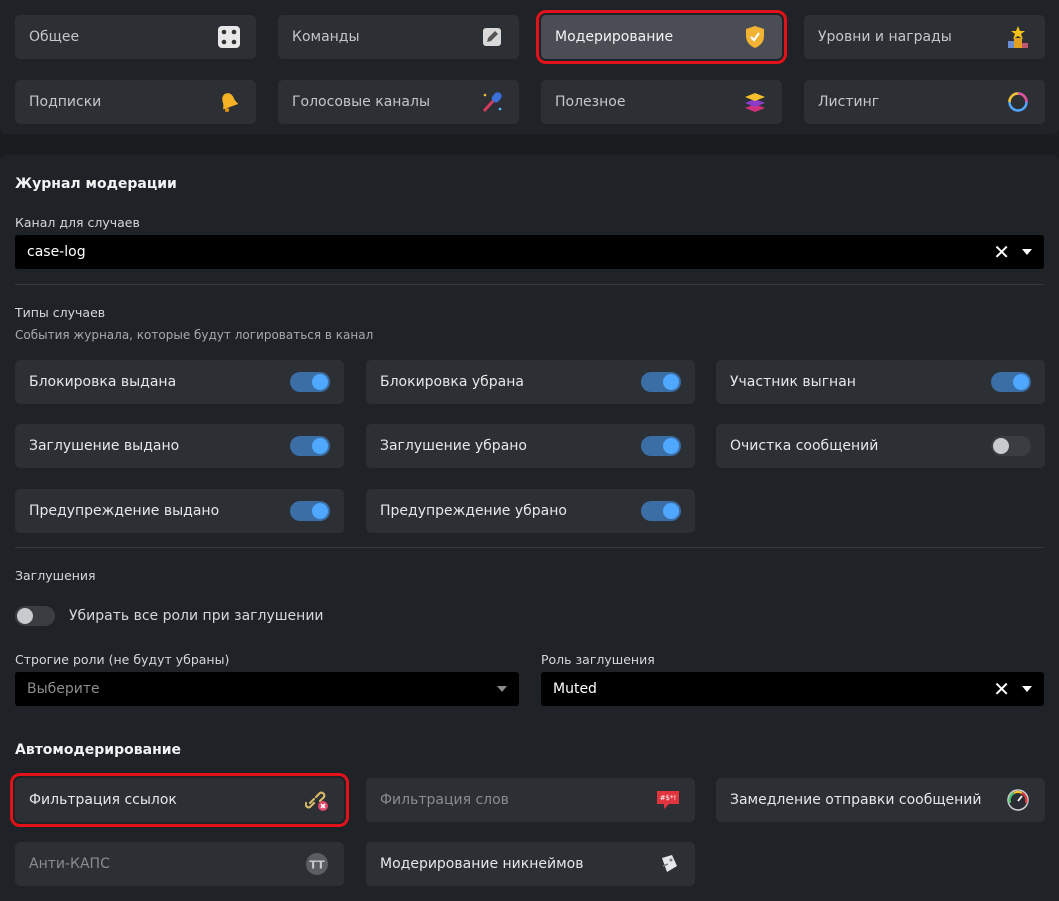 This screenshot has height=901, width=1059. What do you see at coordinates (492, 102) in the screenshot?
I see `microphone-icon` at bounding box center [492, 102].